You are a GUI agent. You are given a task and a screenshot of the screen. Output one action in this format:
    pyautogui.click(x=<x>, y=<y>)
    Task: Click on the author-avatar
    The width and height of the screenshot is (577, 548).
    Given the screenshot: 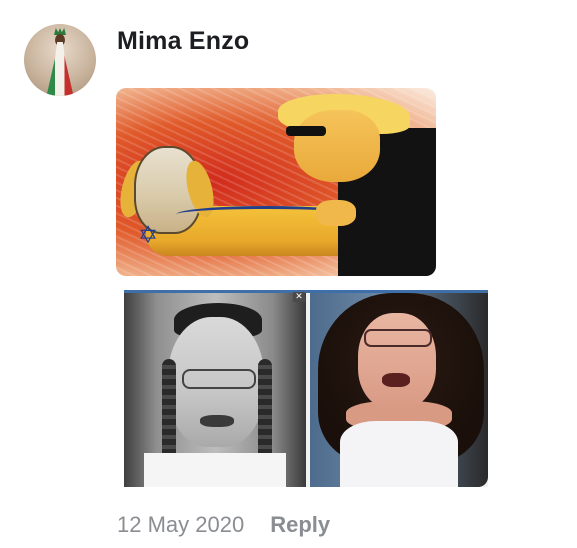 What is the action you would take?
    pyautogui.click(x=60, y=60)
    